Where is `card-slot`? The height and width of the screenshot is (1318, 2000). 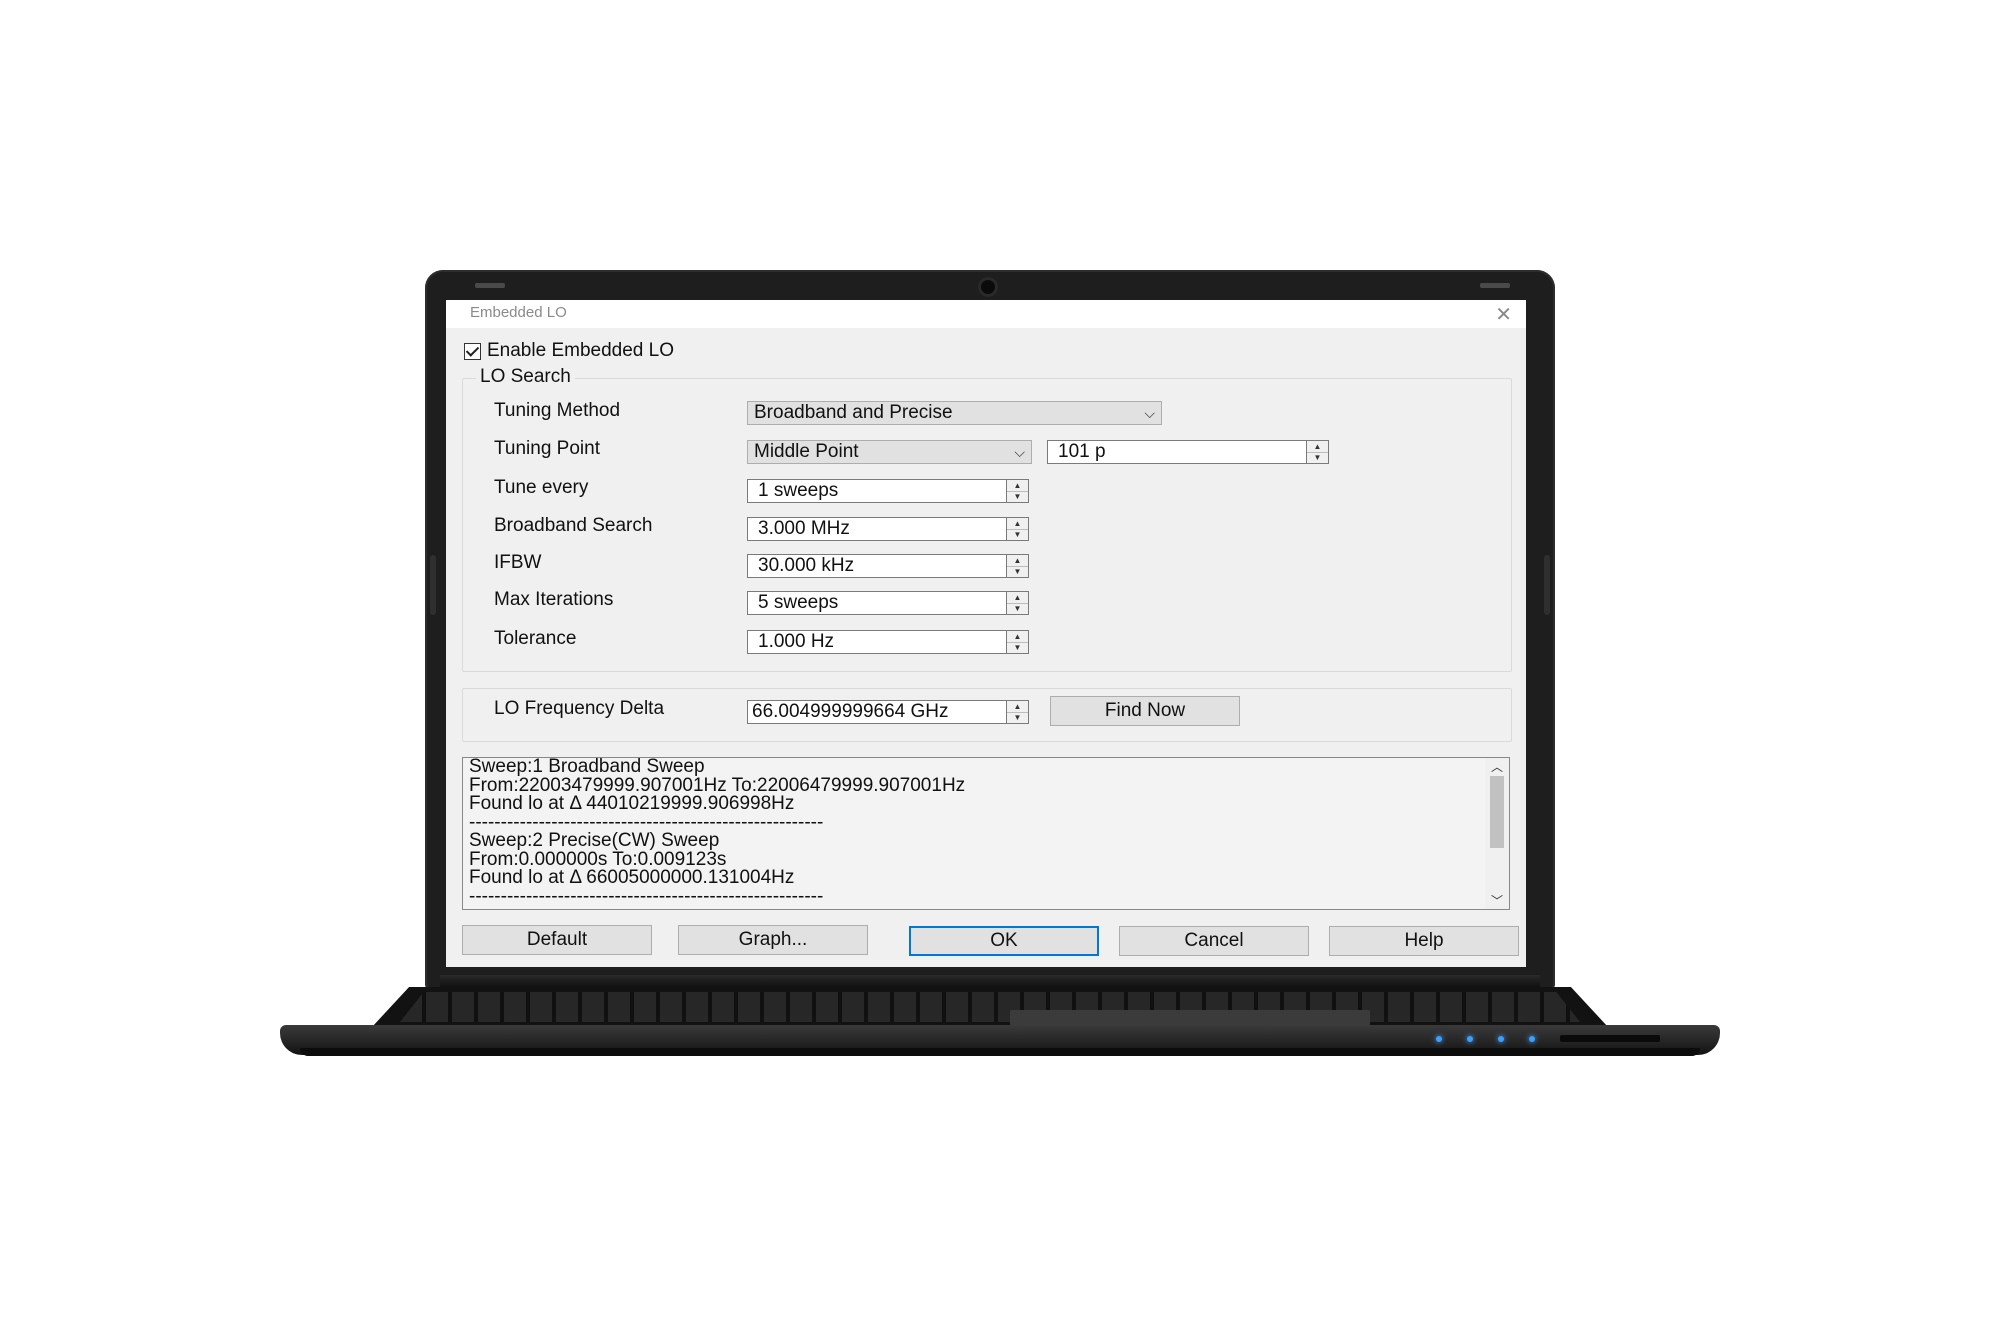 card-slot is located at coordinates (1610, 1038).